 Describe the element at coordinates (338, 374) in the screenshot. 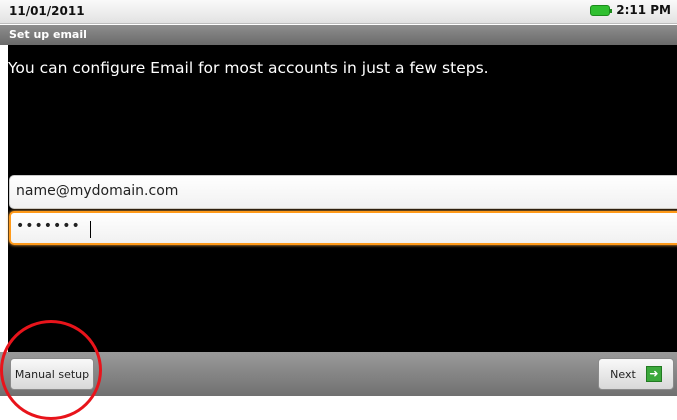

I see `bottom-action-bar: Manual setup Next ➜` at that location.